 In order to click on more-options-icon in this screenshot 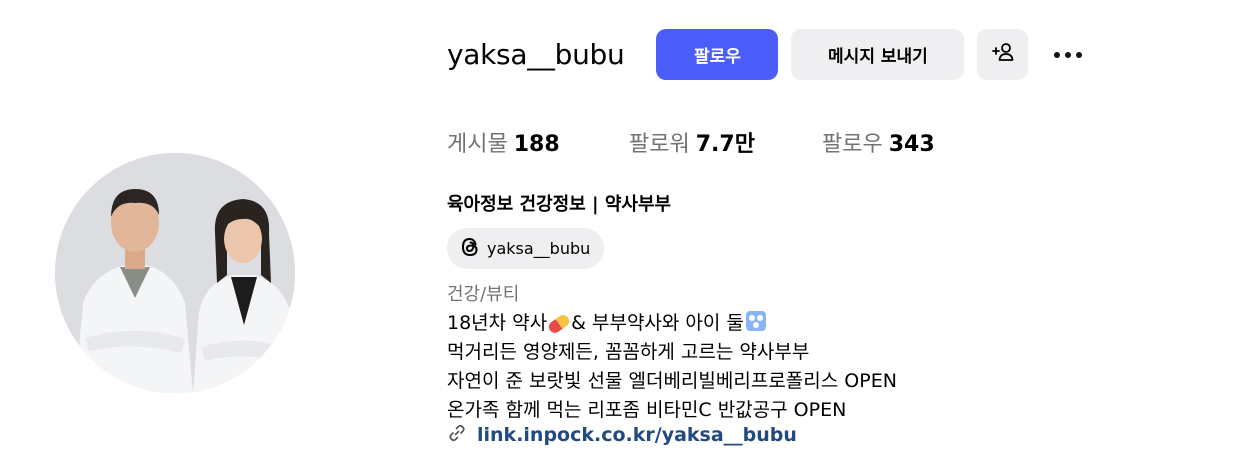, I will do `click(1068, 54)`.